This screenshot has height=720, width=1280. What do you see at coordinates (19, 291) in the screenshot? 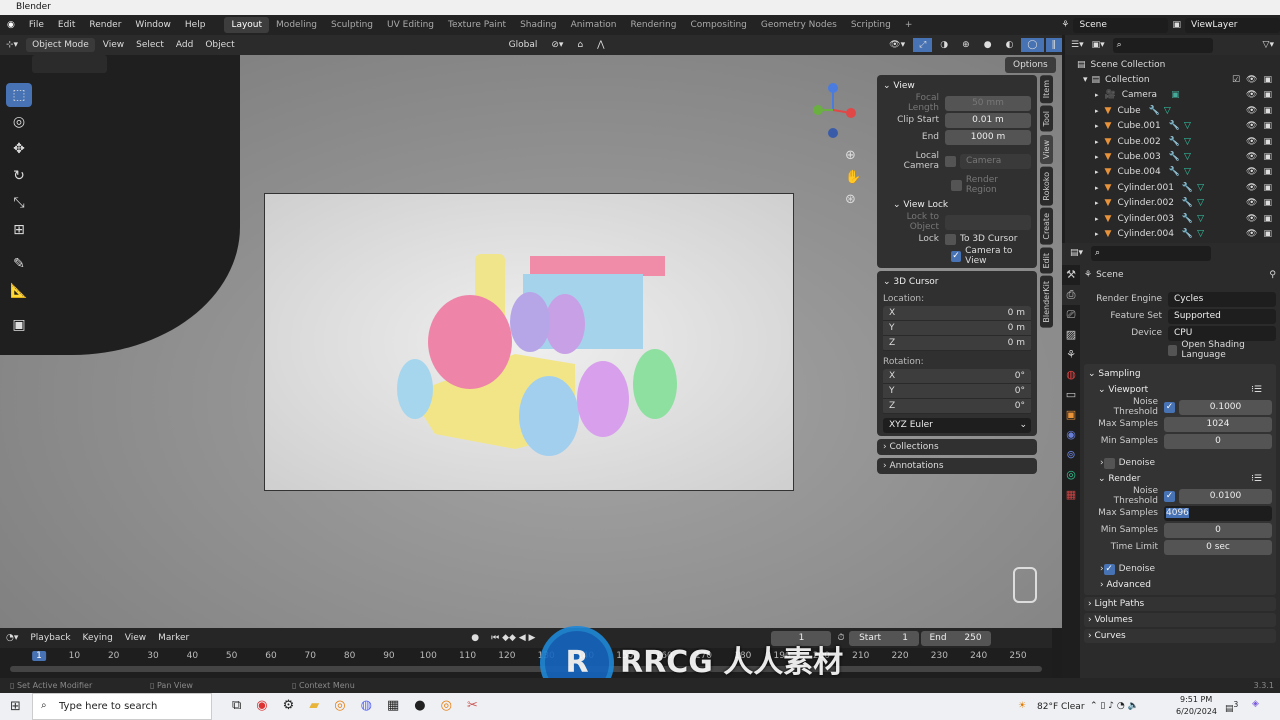
I see `measure-icon: 📐` at bounding box center [19, 291].